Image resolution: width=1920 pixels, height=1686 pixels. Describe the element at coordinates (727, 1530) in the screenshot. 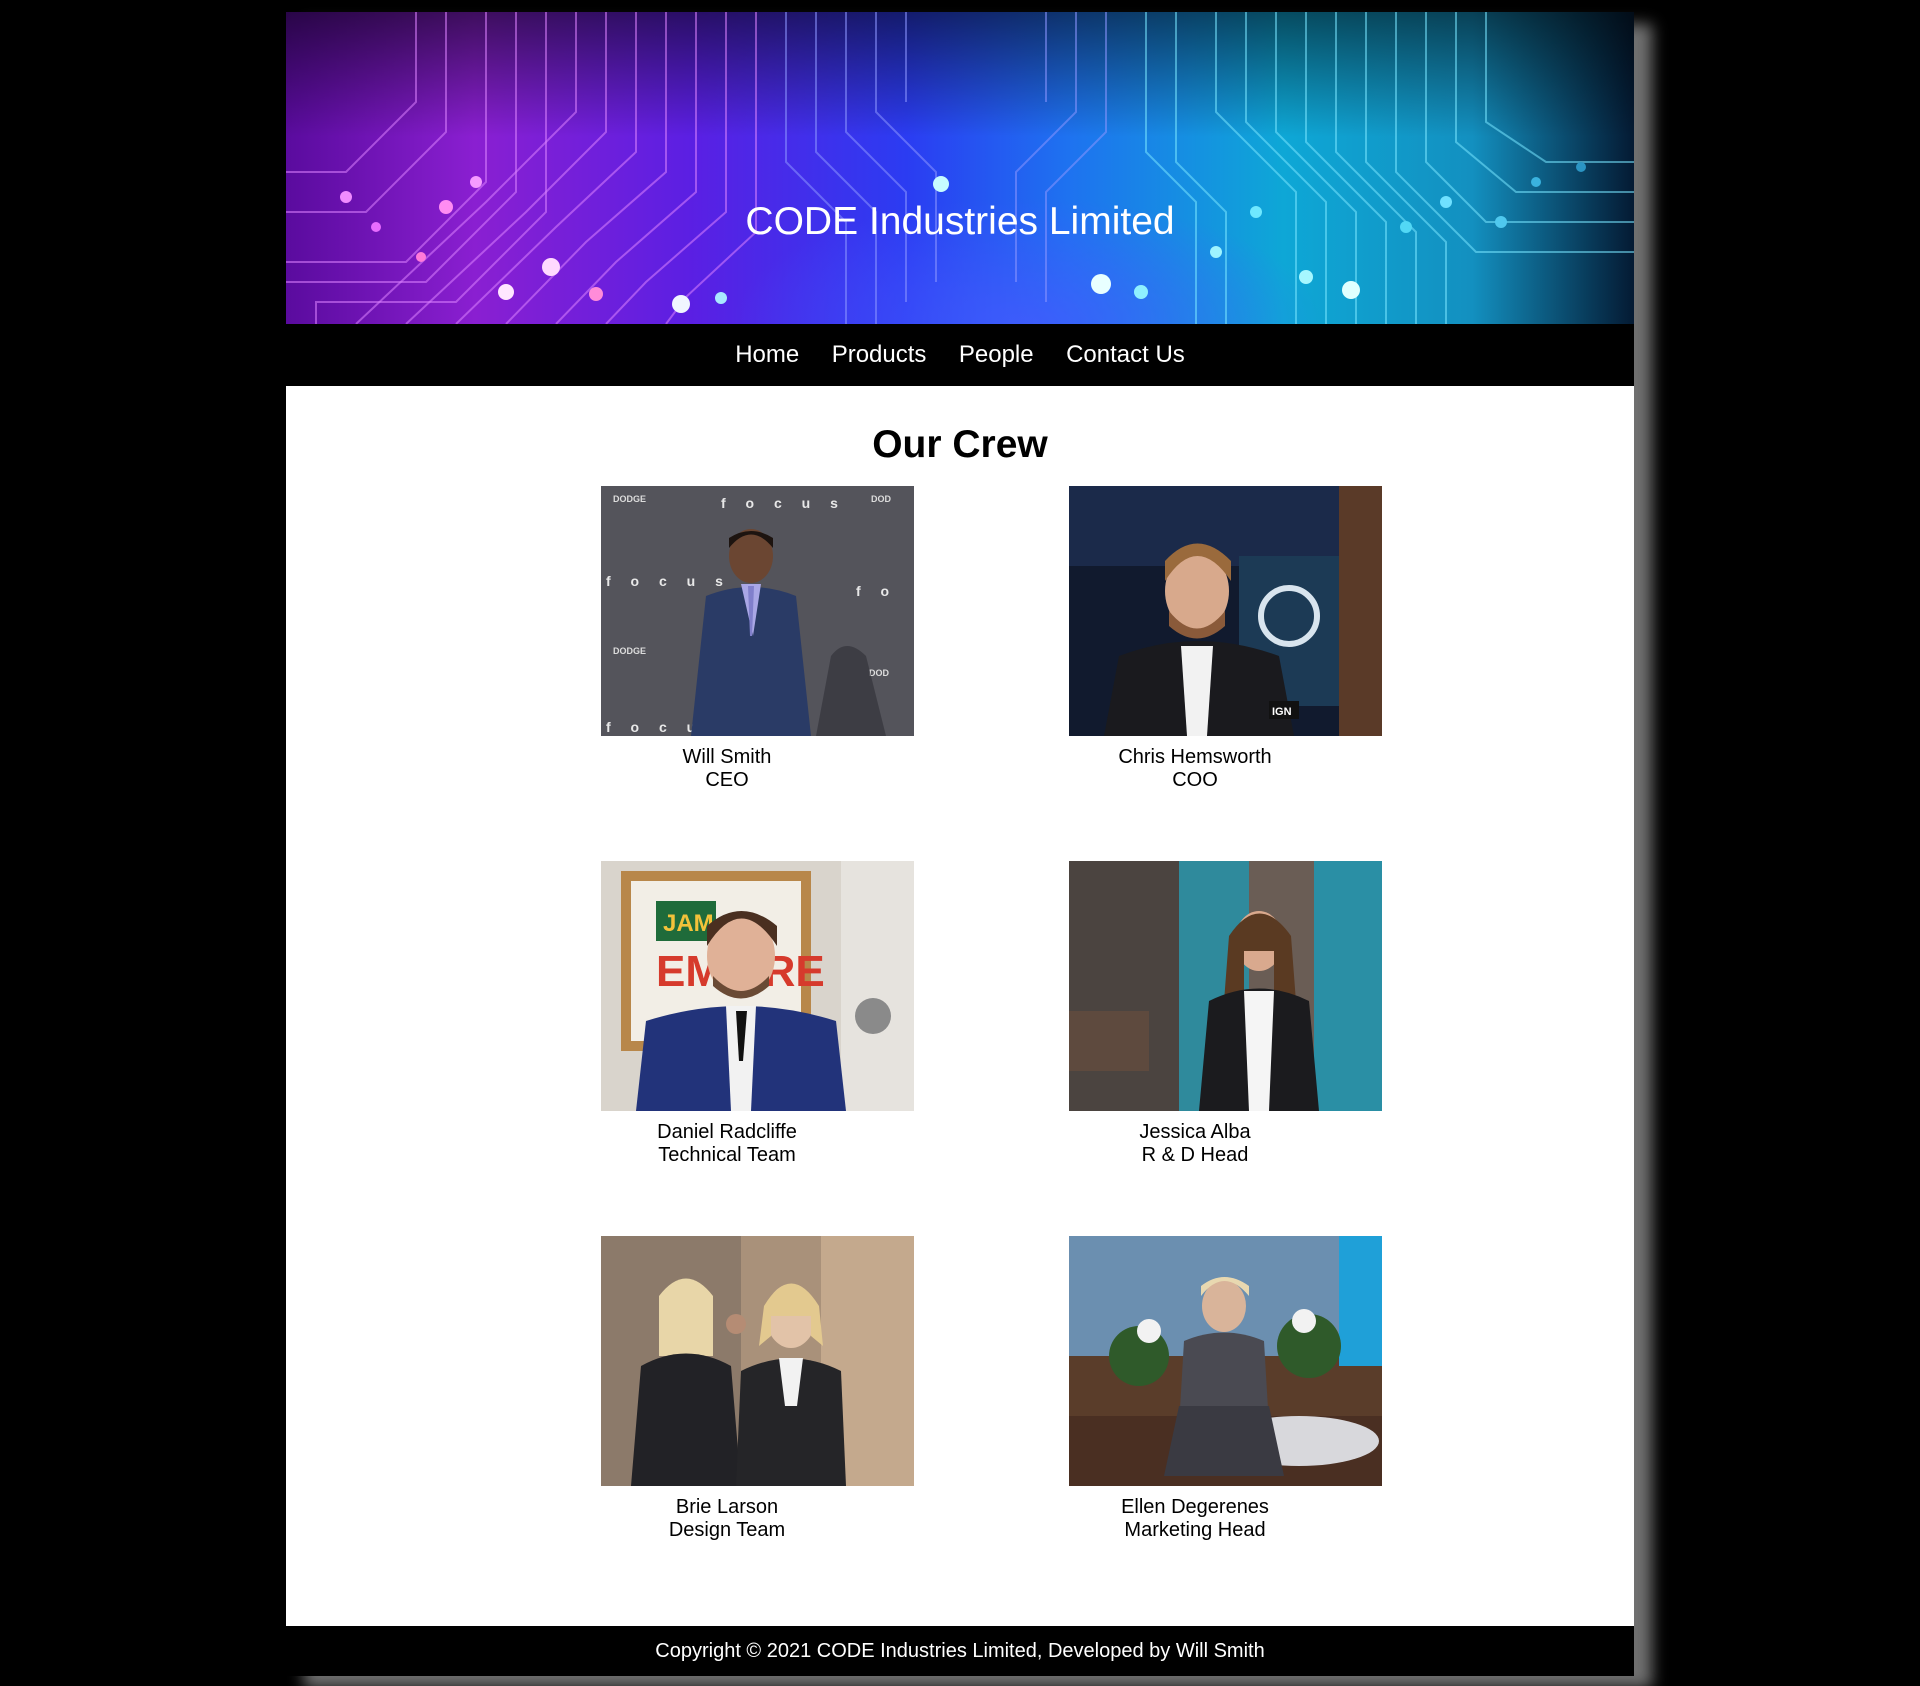

I see `crew-role: Design Team` at that location.